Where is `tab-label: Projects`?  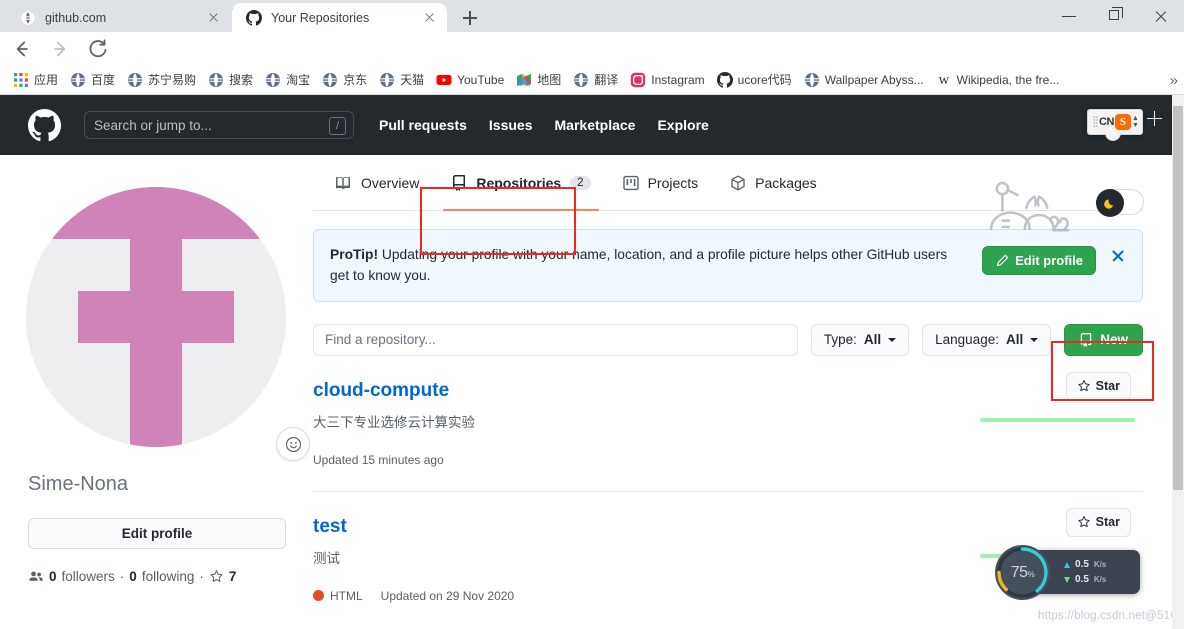 tab-label: Projects is located at coordinates (673, 182).